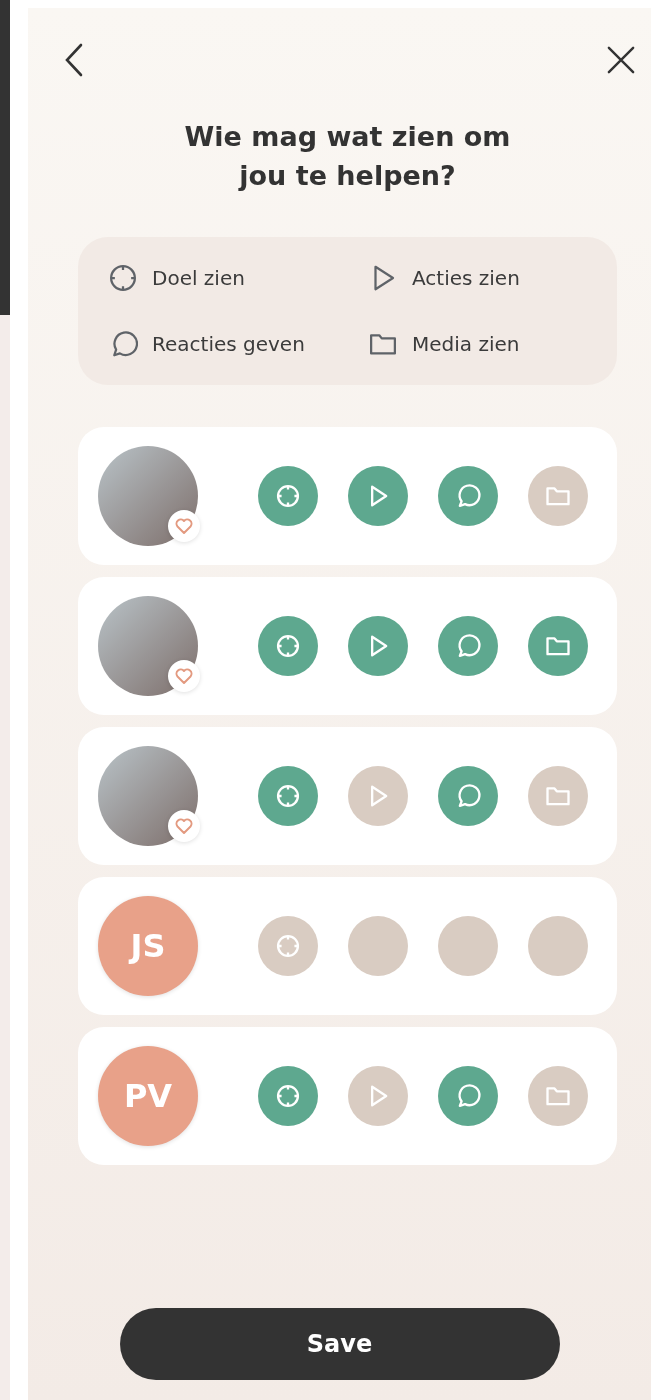  I want to click on legend-label: Media zien, so click(466, 344).